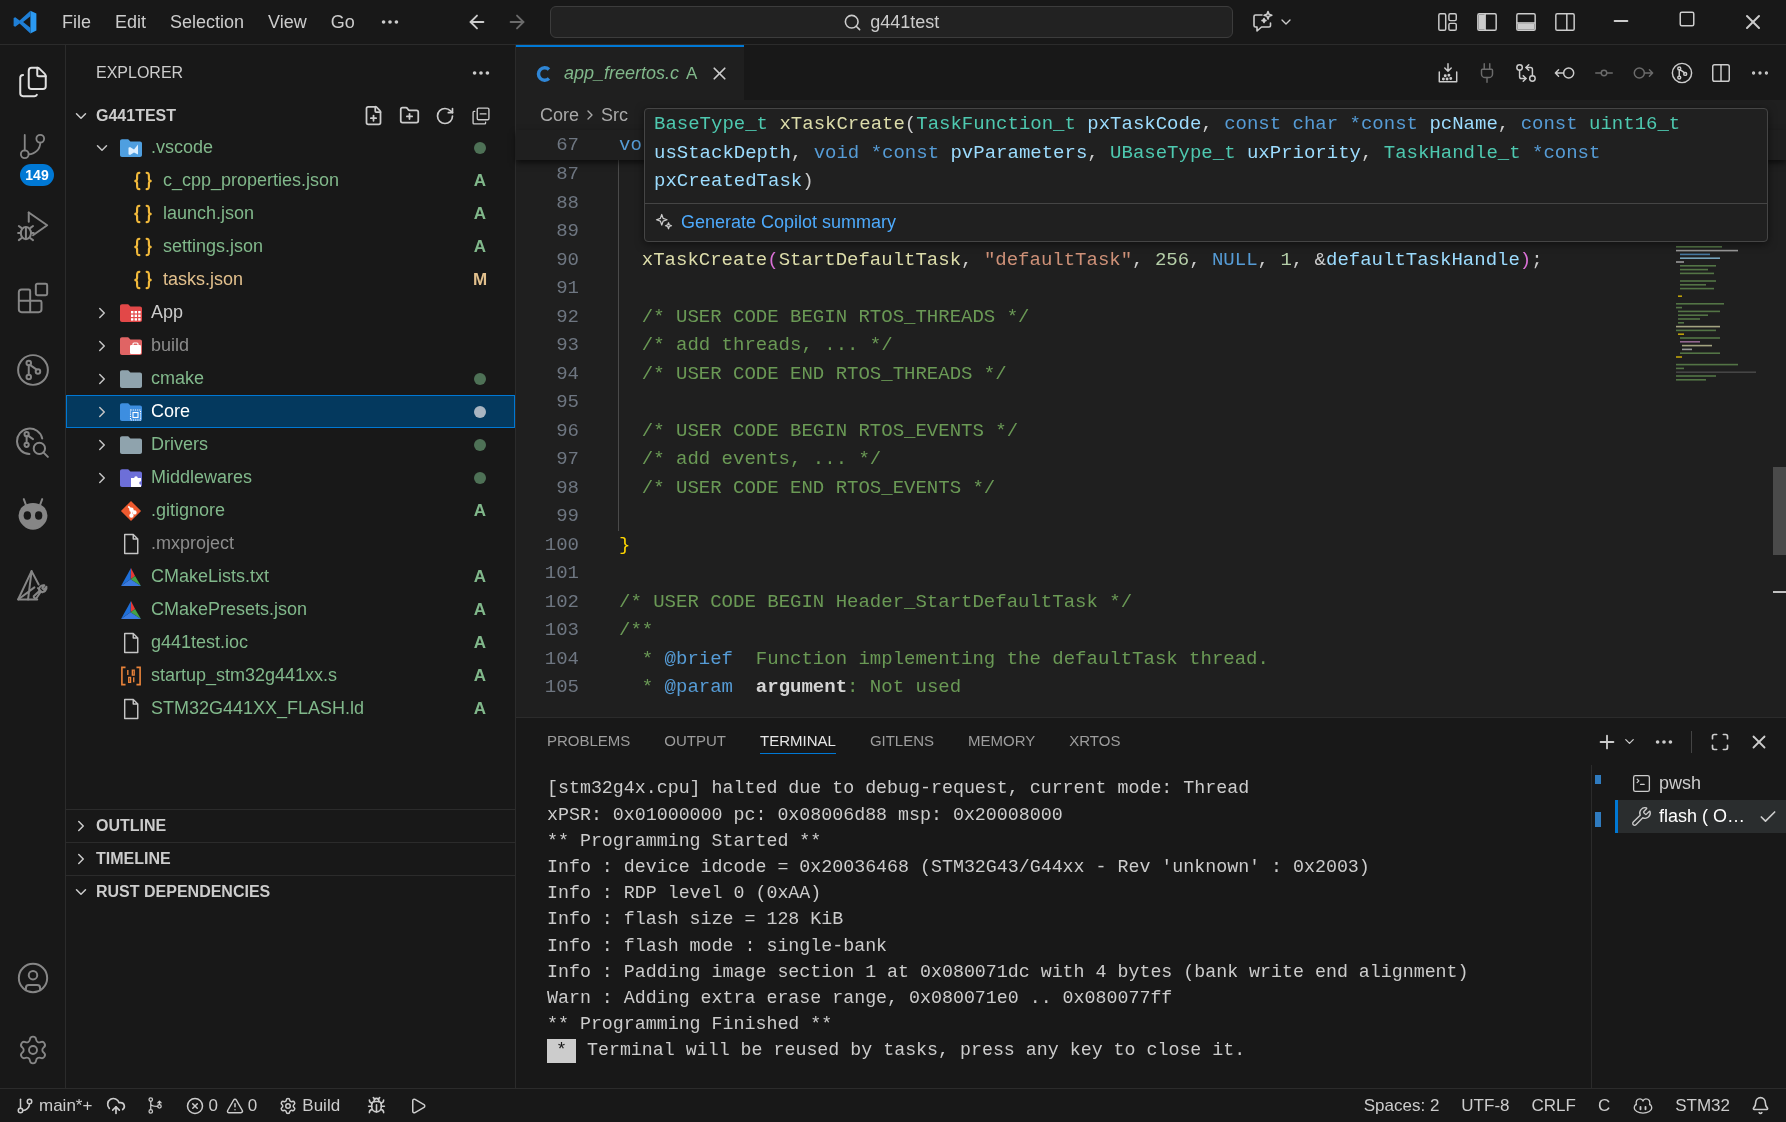 Image resolution: width=1786 pixels, height=1122 pixels. What do you see at coordinates (131, 576) in the screenshot?
I see `triangle-icon` at bounding box center [131, 576].